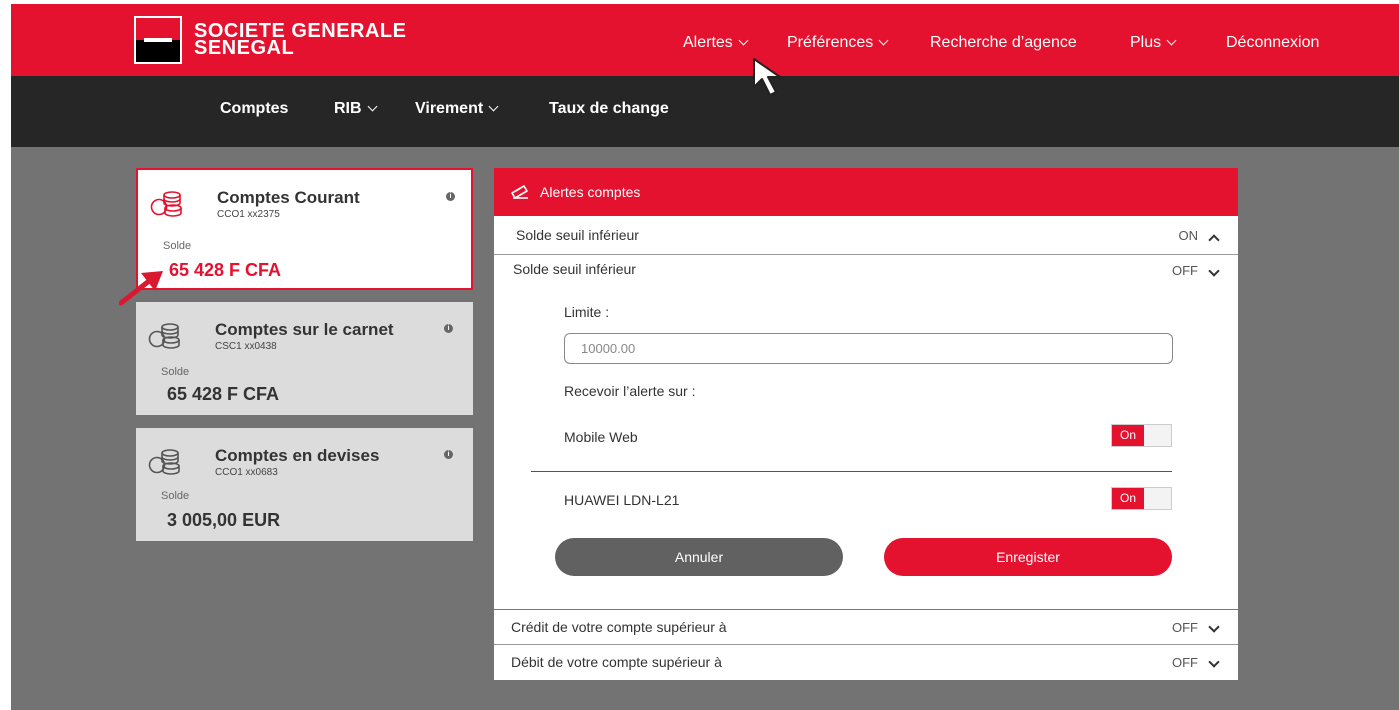 The height and width of the screenshot is (710, 1399). I want to click on nav-alertes: Alertes, so click(716, 43).